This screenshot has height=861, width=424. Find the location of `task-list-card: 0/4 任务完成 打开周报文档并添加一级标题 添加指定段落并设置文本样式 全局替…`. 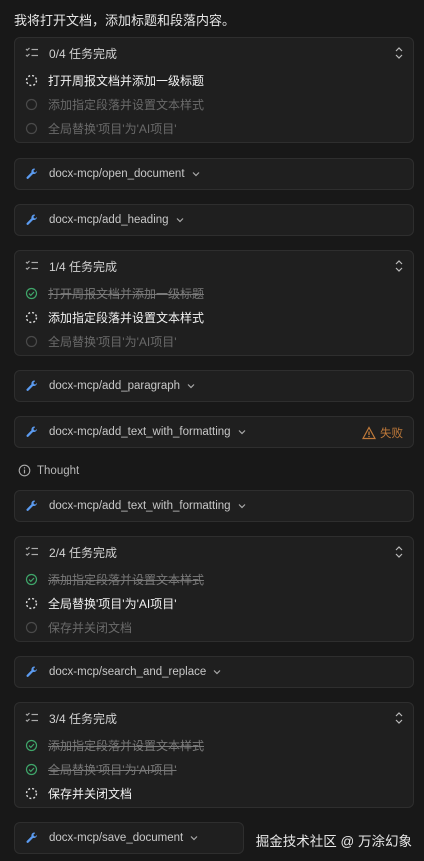

task-list-card: 0/4 任务完成 打开周报文档并添加一级标题 添加指定段落并设置文本样式 全局替… is located at coordinates (214, 90).